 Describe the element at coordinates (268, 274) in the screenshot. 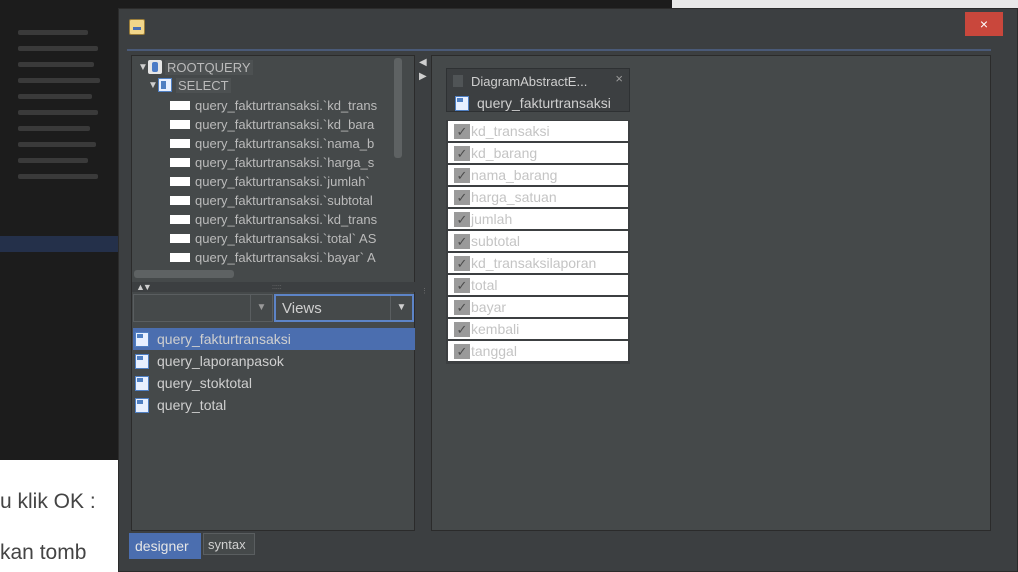

I see `tree-horizontal-scrollbar` at that location.